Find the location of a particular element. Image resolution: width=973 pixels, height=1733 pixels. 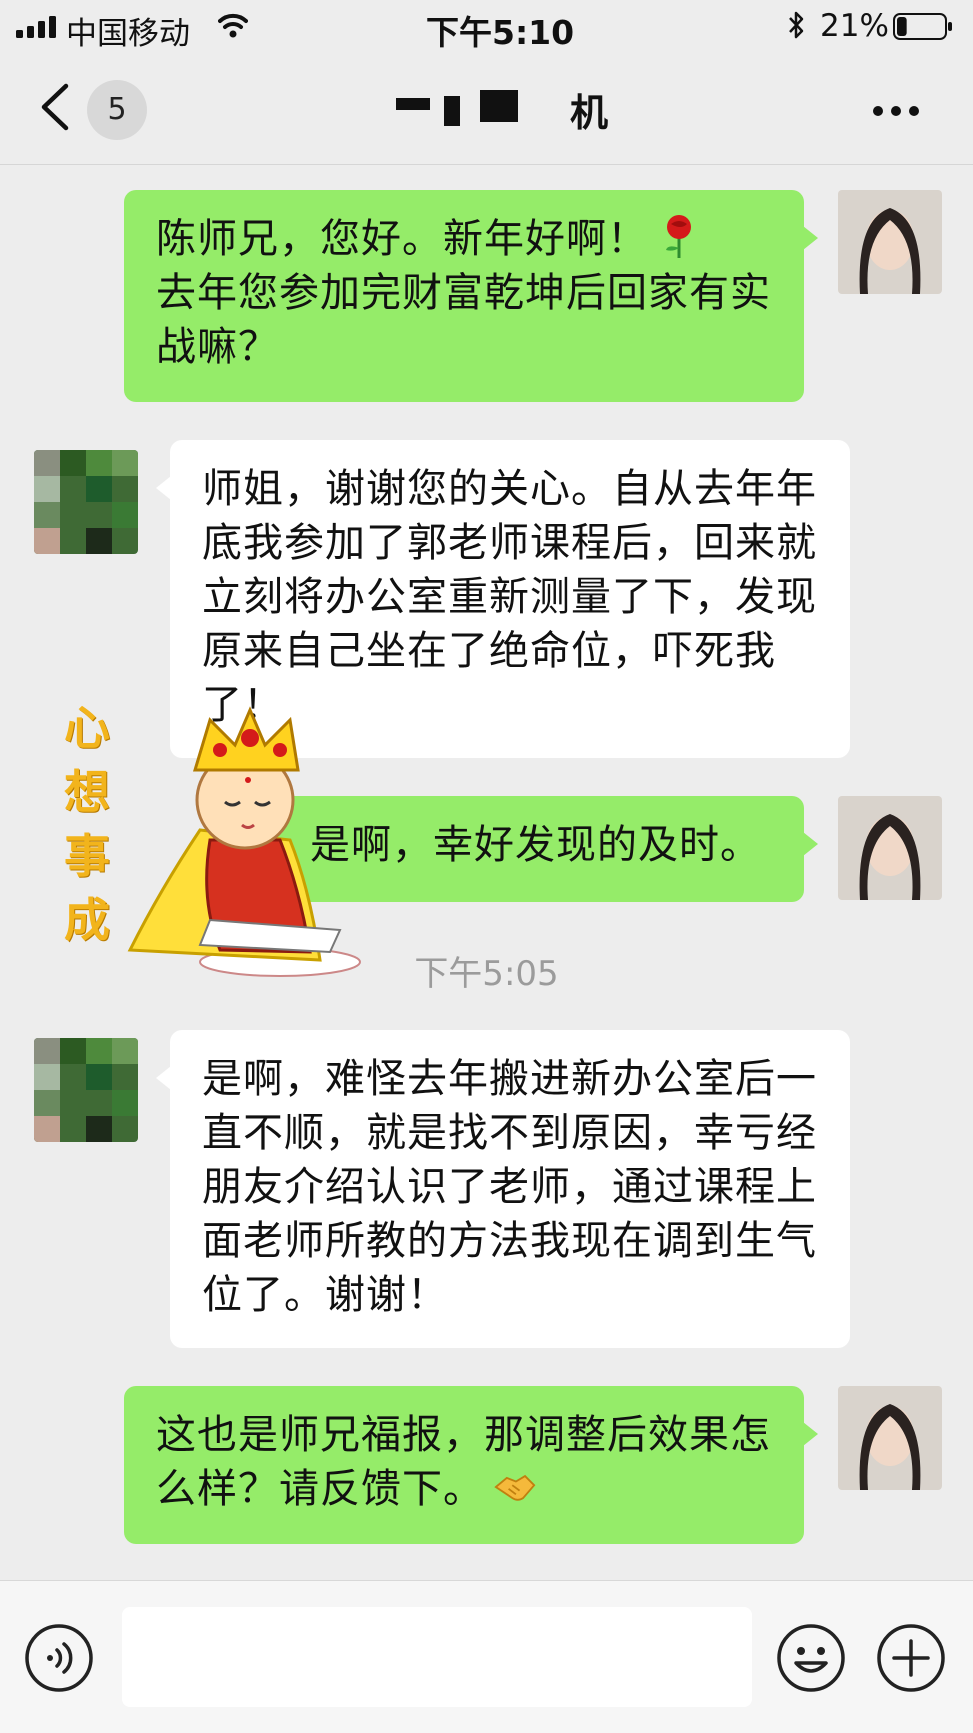

status-time: 下午5:10 is located at coordinates (500, 32).